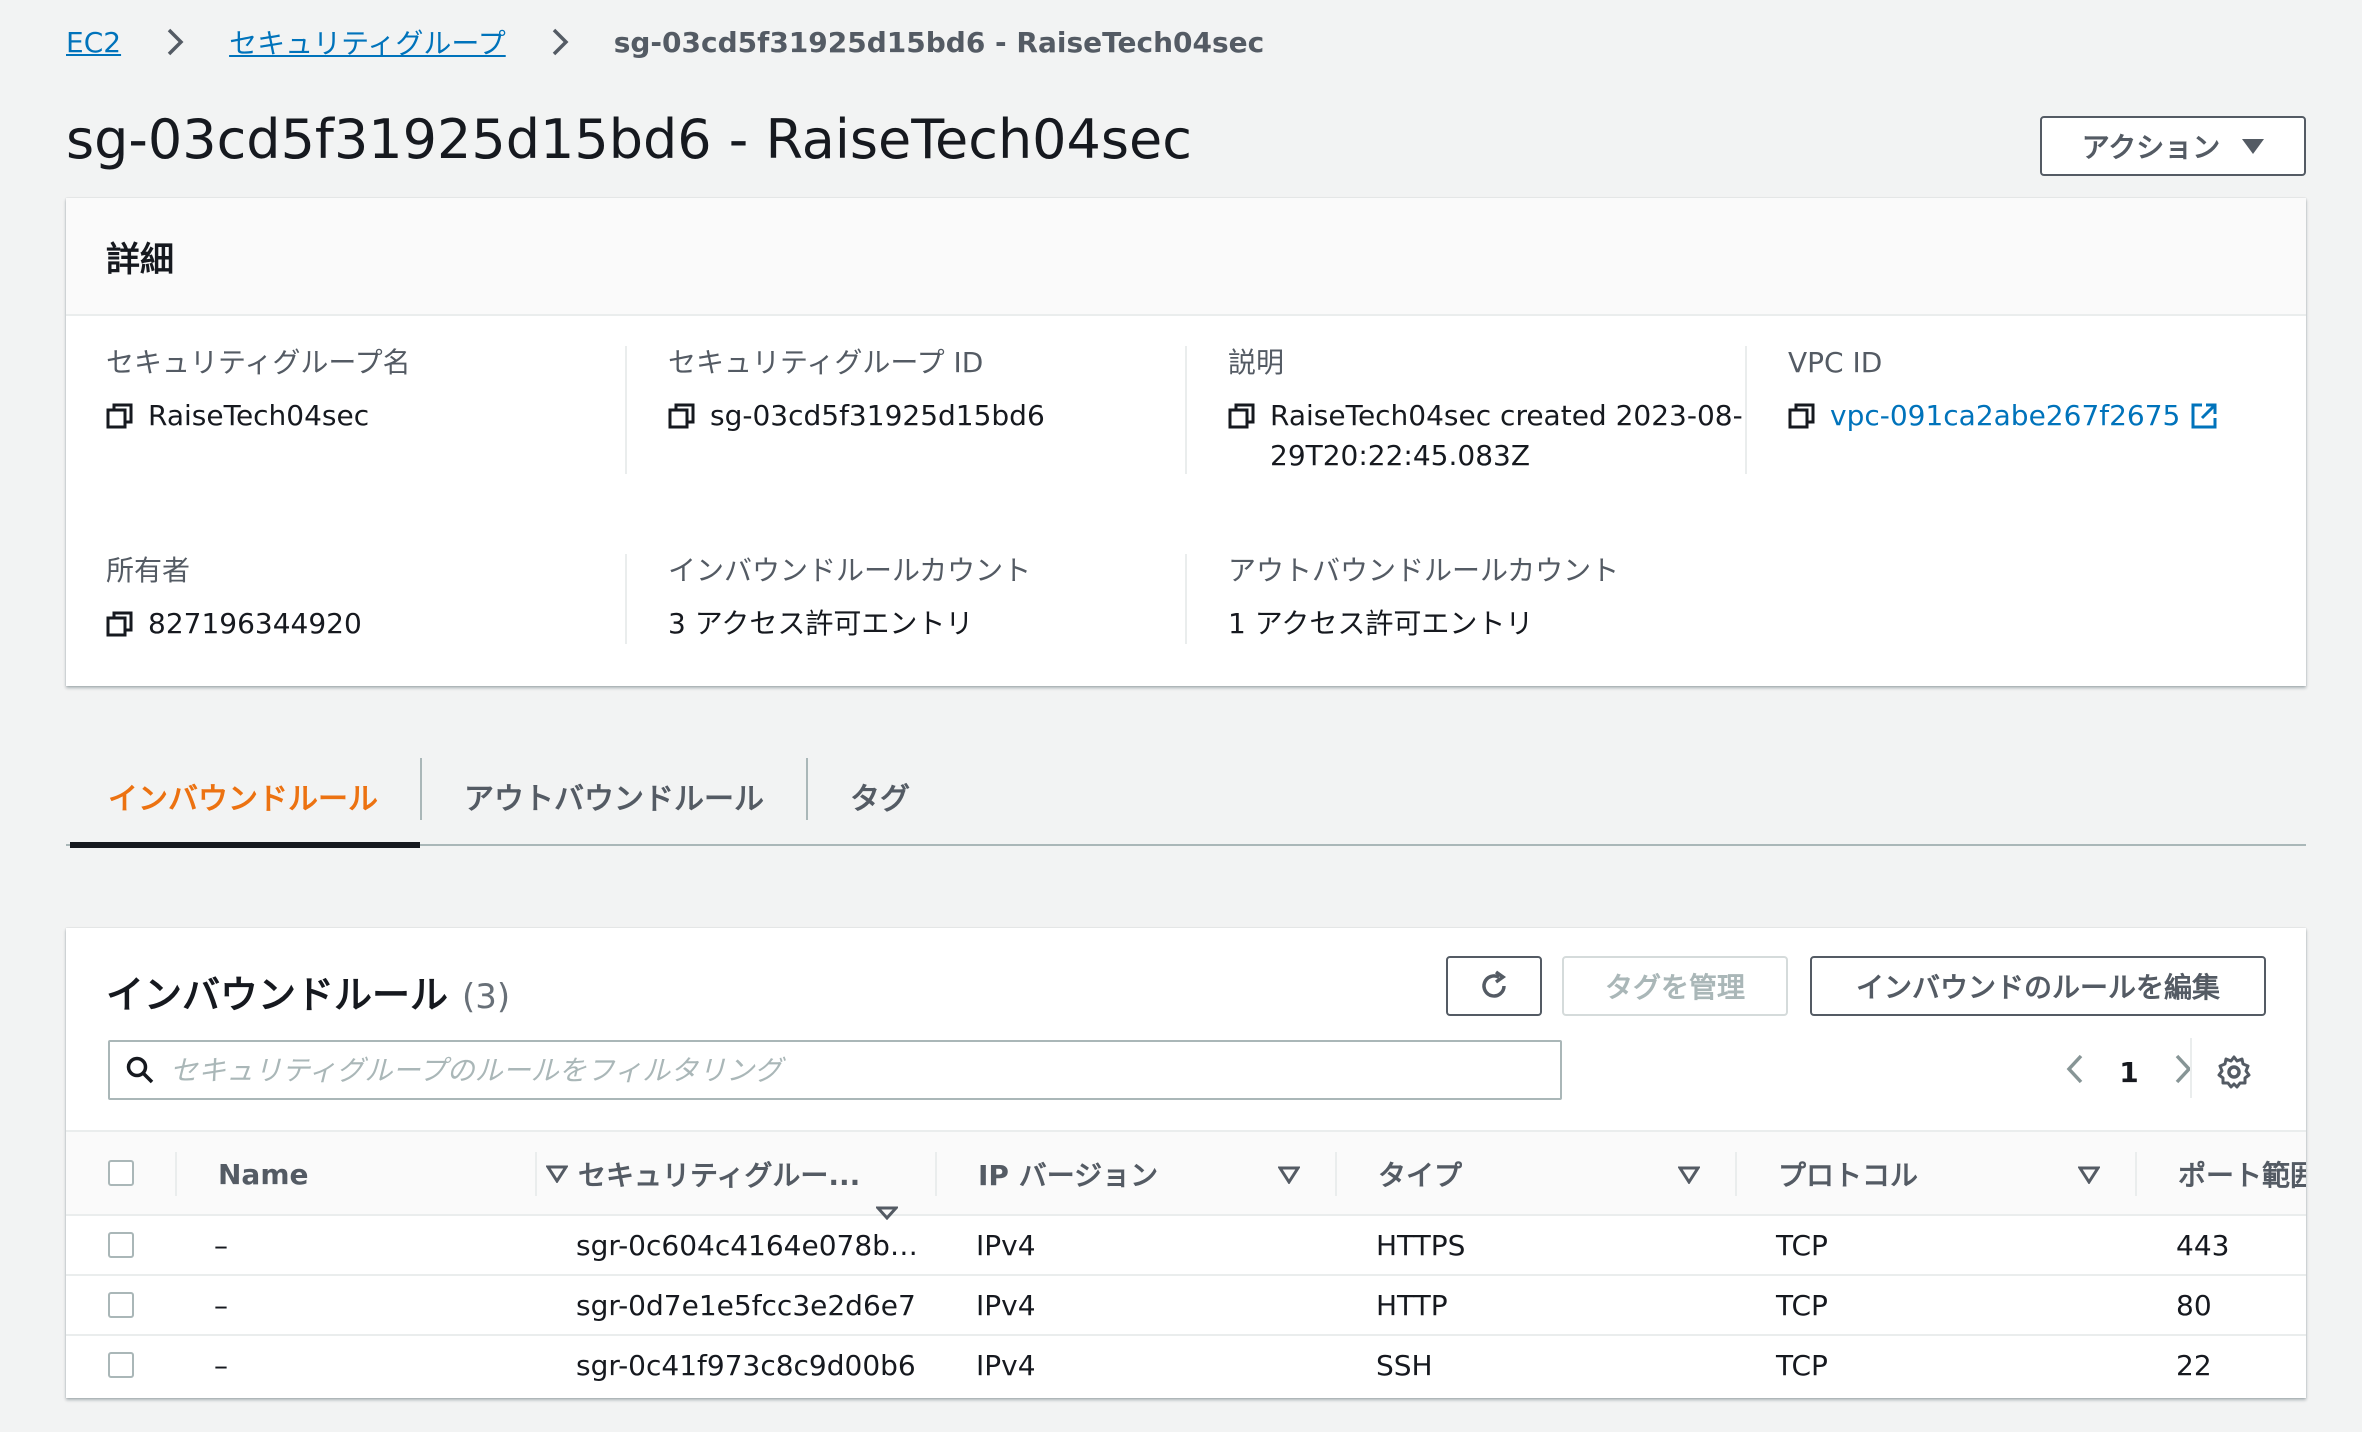 Image resolution: width=2362 pixels, height=1432 pixels. What do you see at coordinates (746, 1365) in the screenshot?
I see `cell-rule-id: sgr-0c41f973c8c9d00b6` at bounding box center [746, 1365].